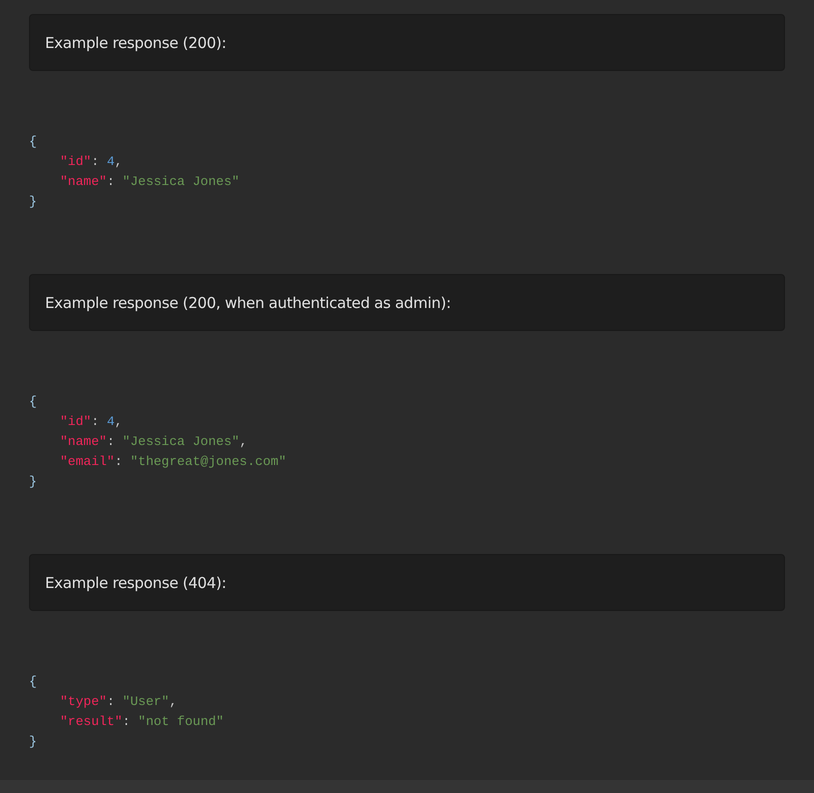 Image resolution: width=814 pixels, height=793 pixels. I want to click on code-line: "name": "Jessica Jones",, so click(153, 442).